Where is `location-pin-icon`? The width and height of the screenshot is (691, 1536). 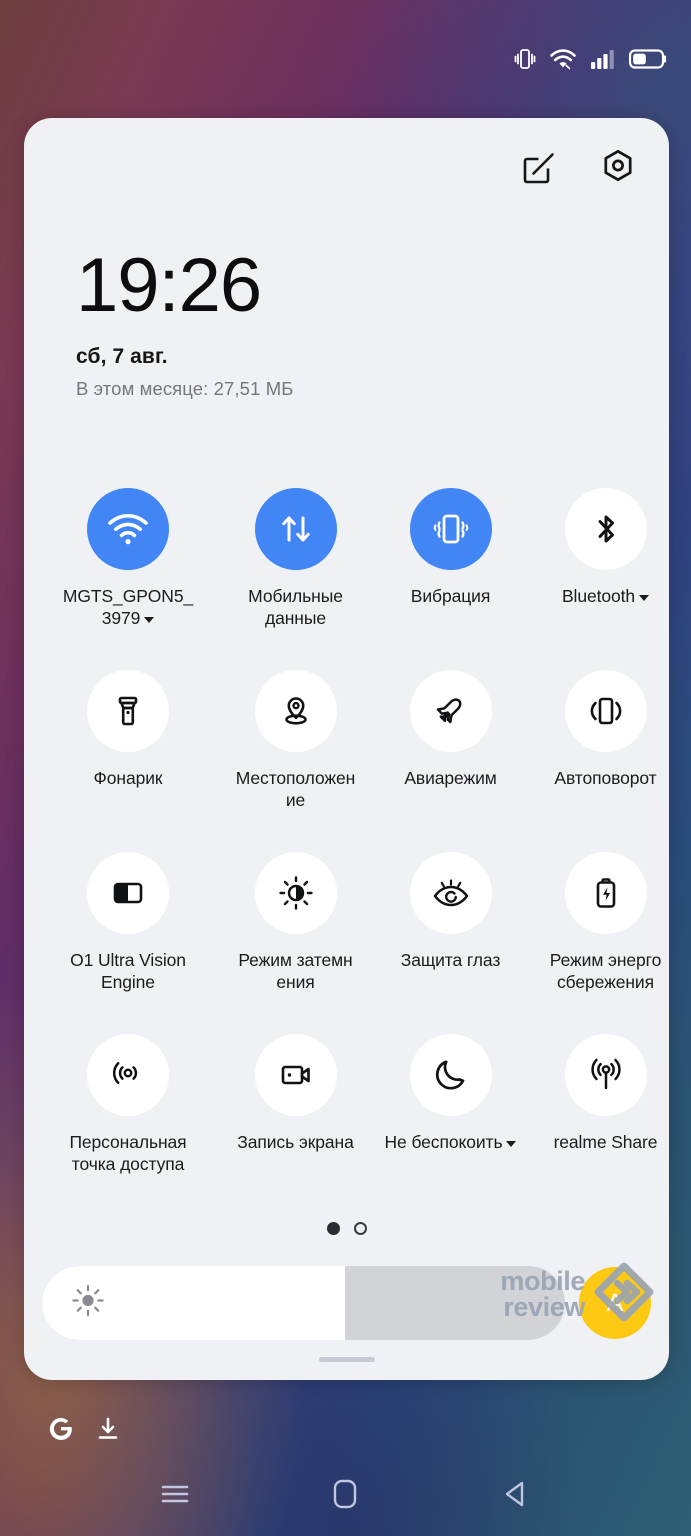
location-pin-icon is located at coordinates (295, 711).